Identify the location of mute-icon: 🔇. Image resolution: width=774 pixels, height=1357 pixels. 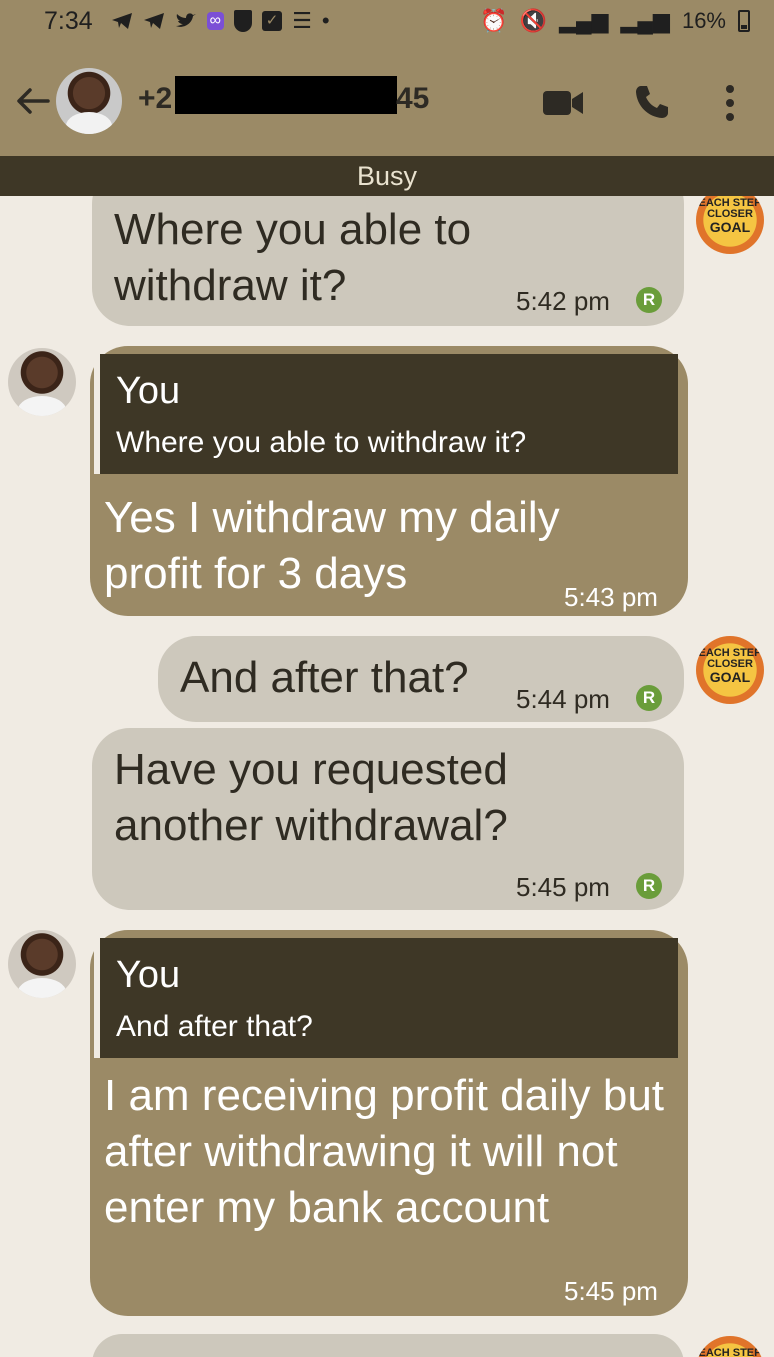
(533, 20).